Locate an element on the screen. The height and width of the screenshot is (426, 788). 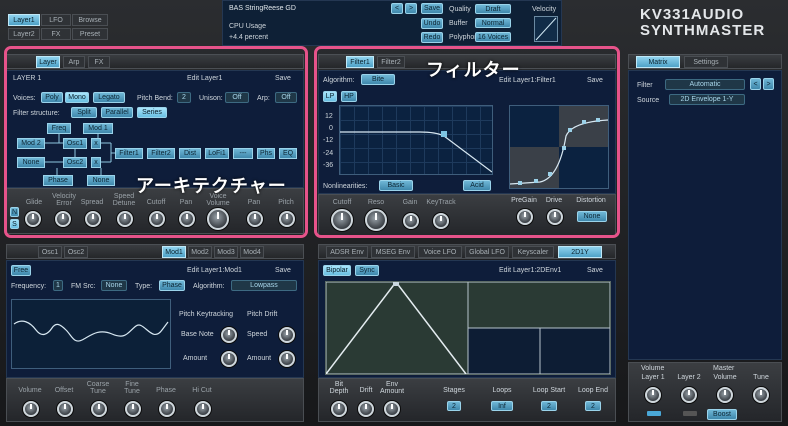
preset-prev-button: < is located at coordinates (397, 8).